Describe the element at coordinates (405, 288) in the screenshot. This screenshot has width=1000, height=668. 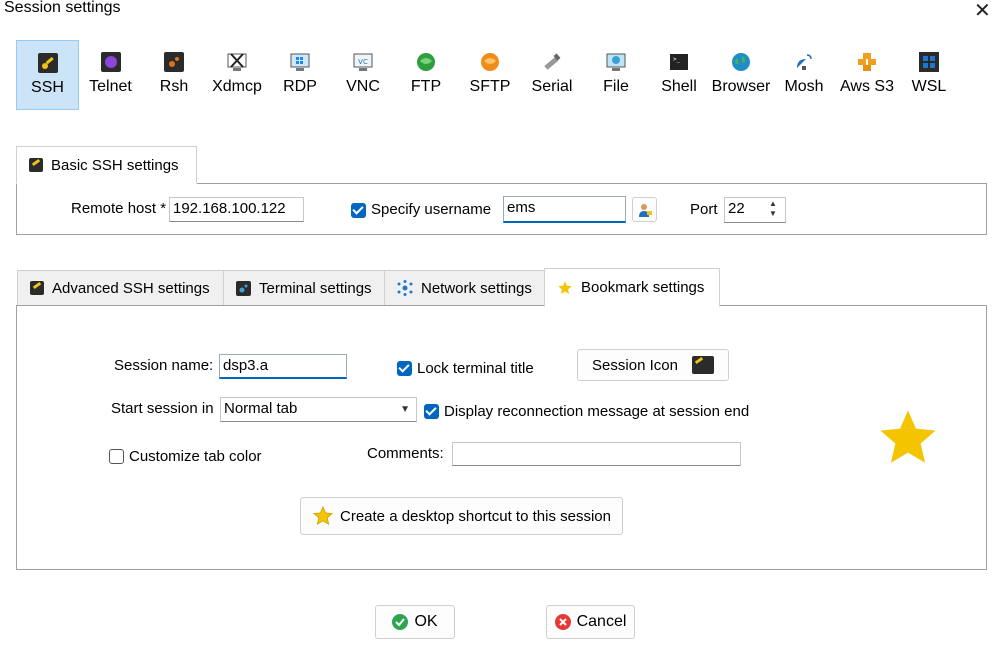
I see `network-icon` at that location.